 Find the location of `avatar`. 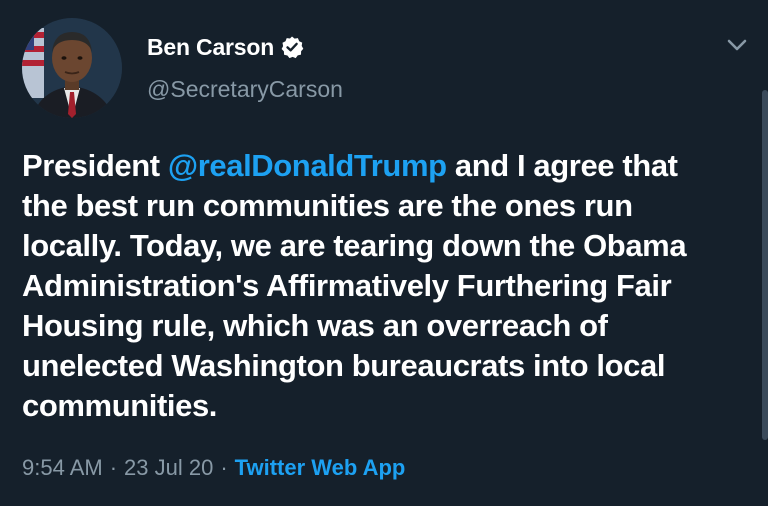

avatar is located at coordinates (72, 68).